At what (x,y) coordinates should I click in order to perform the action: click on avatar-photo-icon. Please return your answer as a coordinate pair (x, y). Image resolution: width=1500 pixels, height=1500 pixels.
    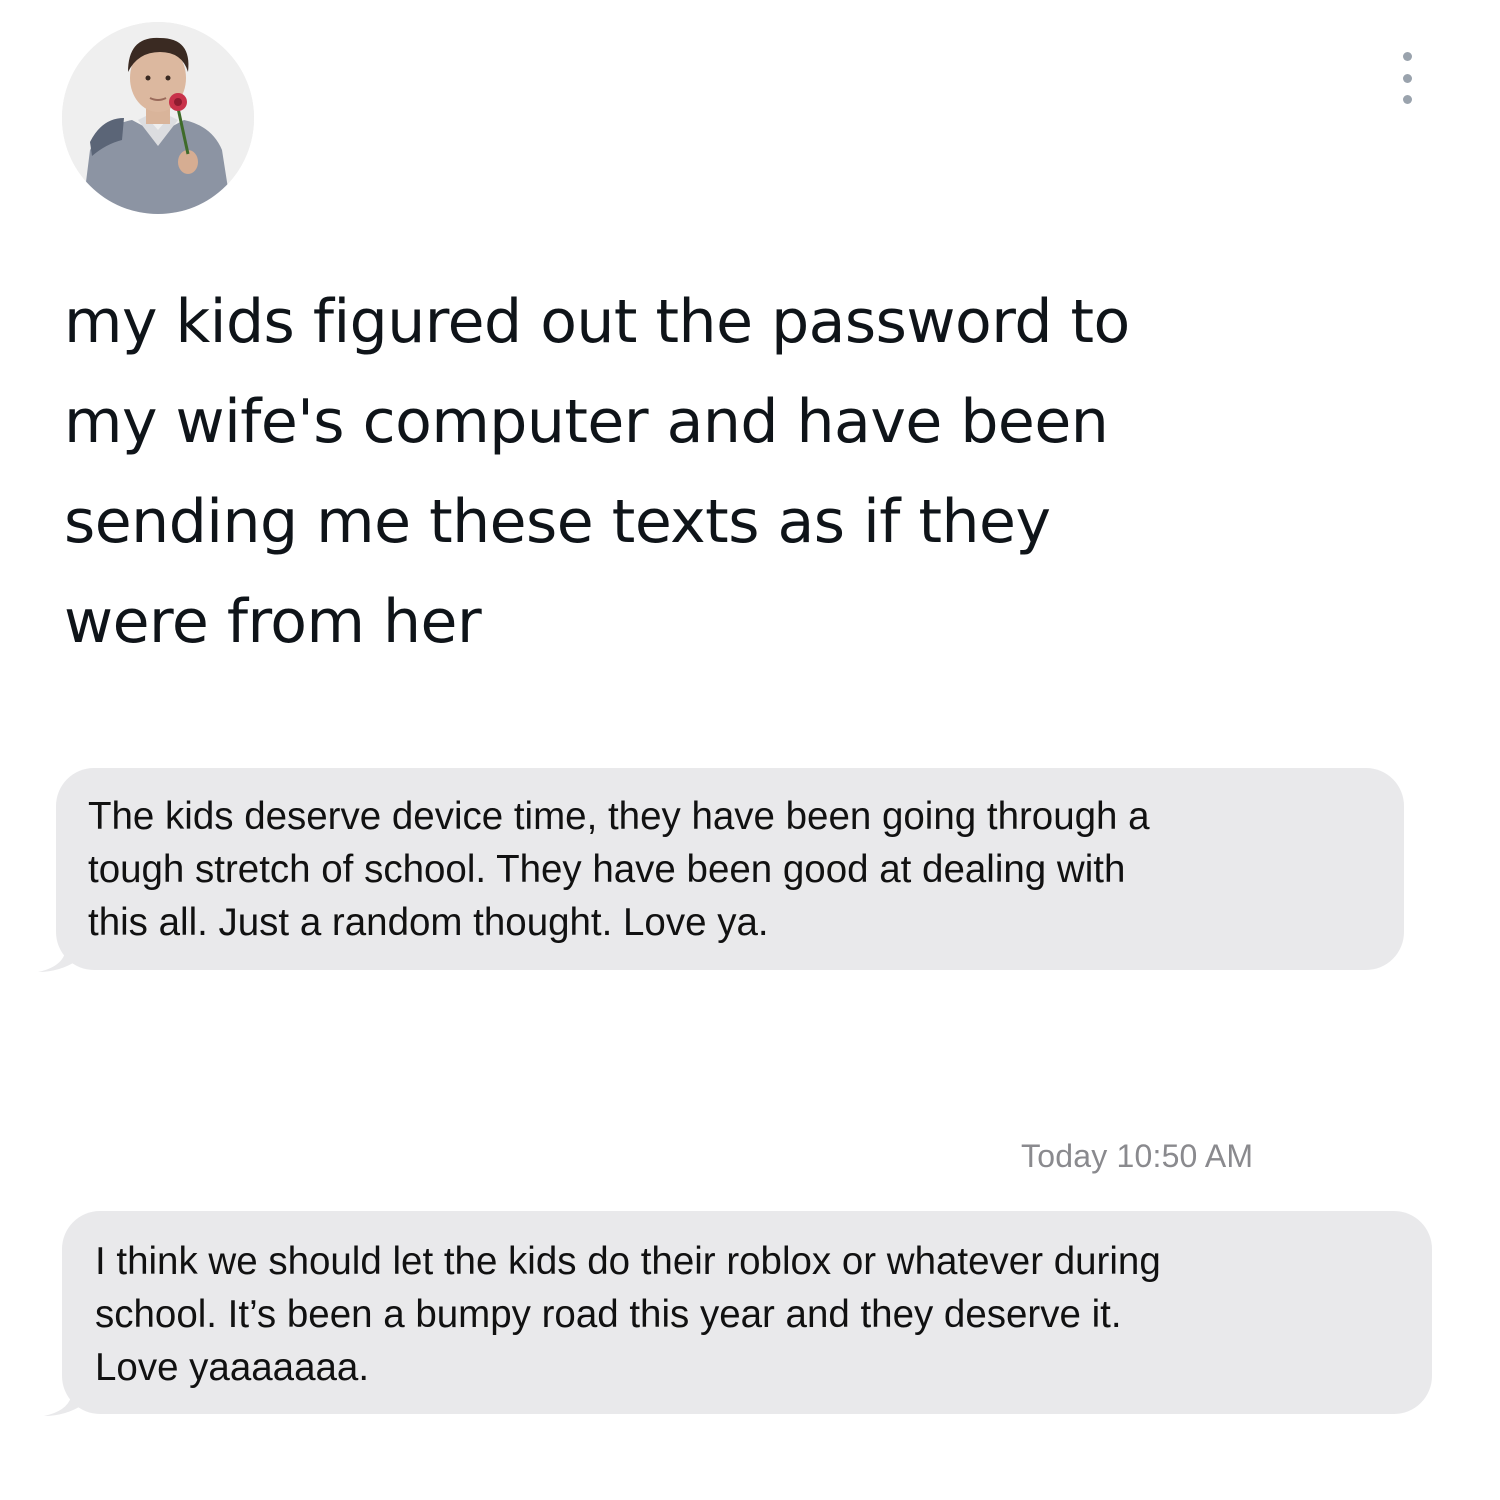
    Looking at the image, I should click on (158, 118).